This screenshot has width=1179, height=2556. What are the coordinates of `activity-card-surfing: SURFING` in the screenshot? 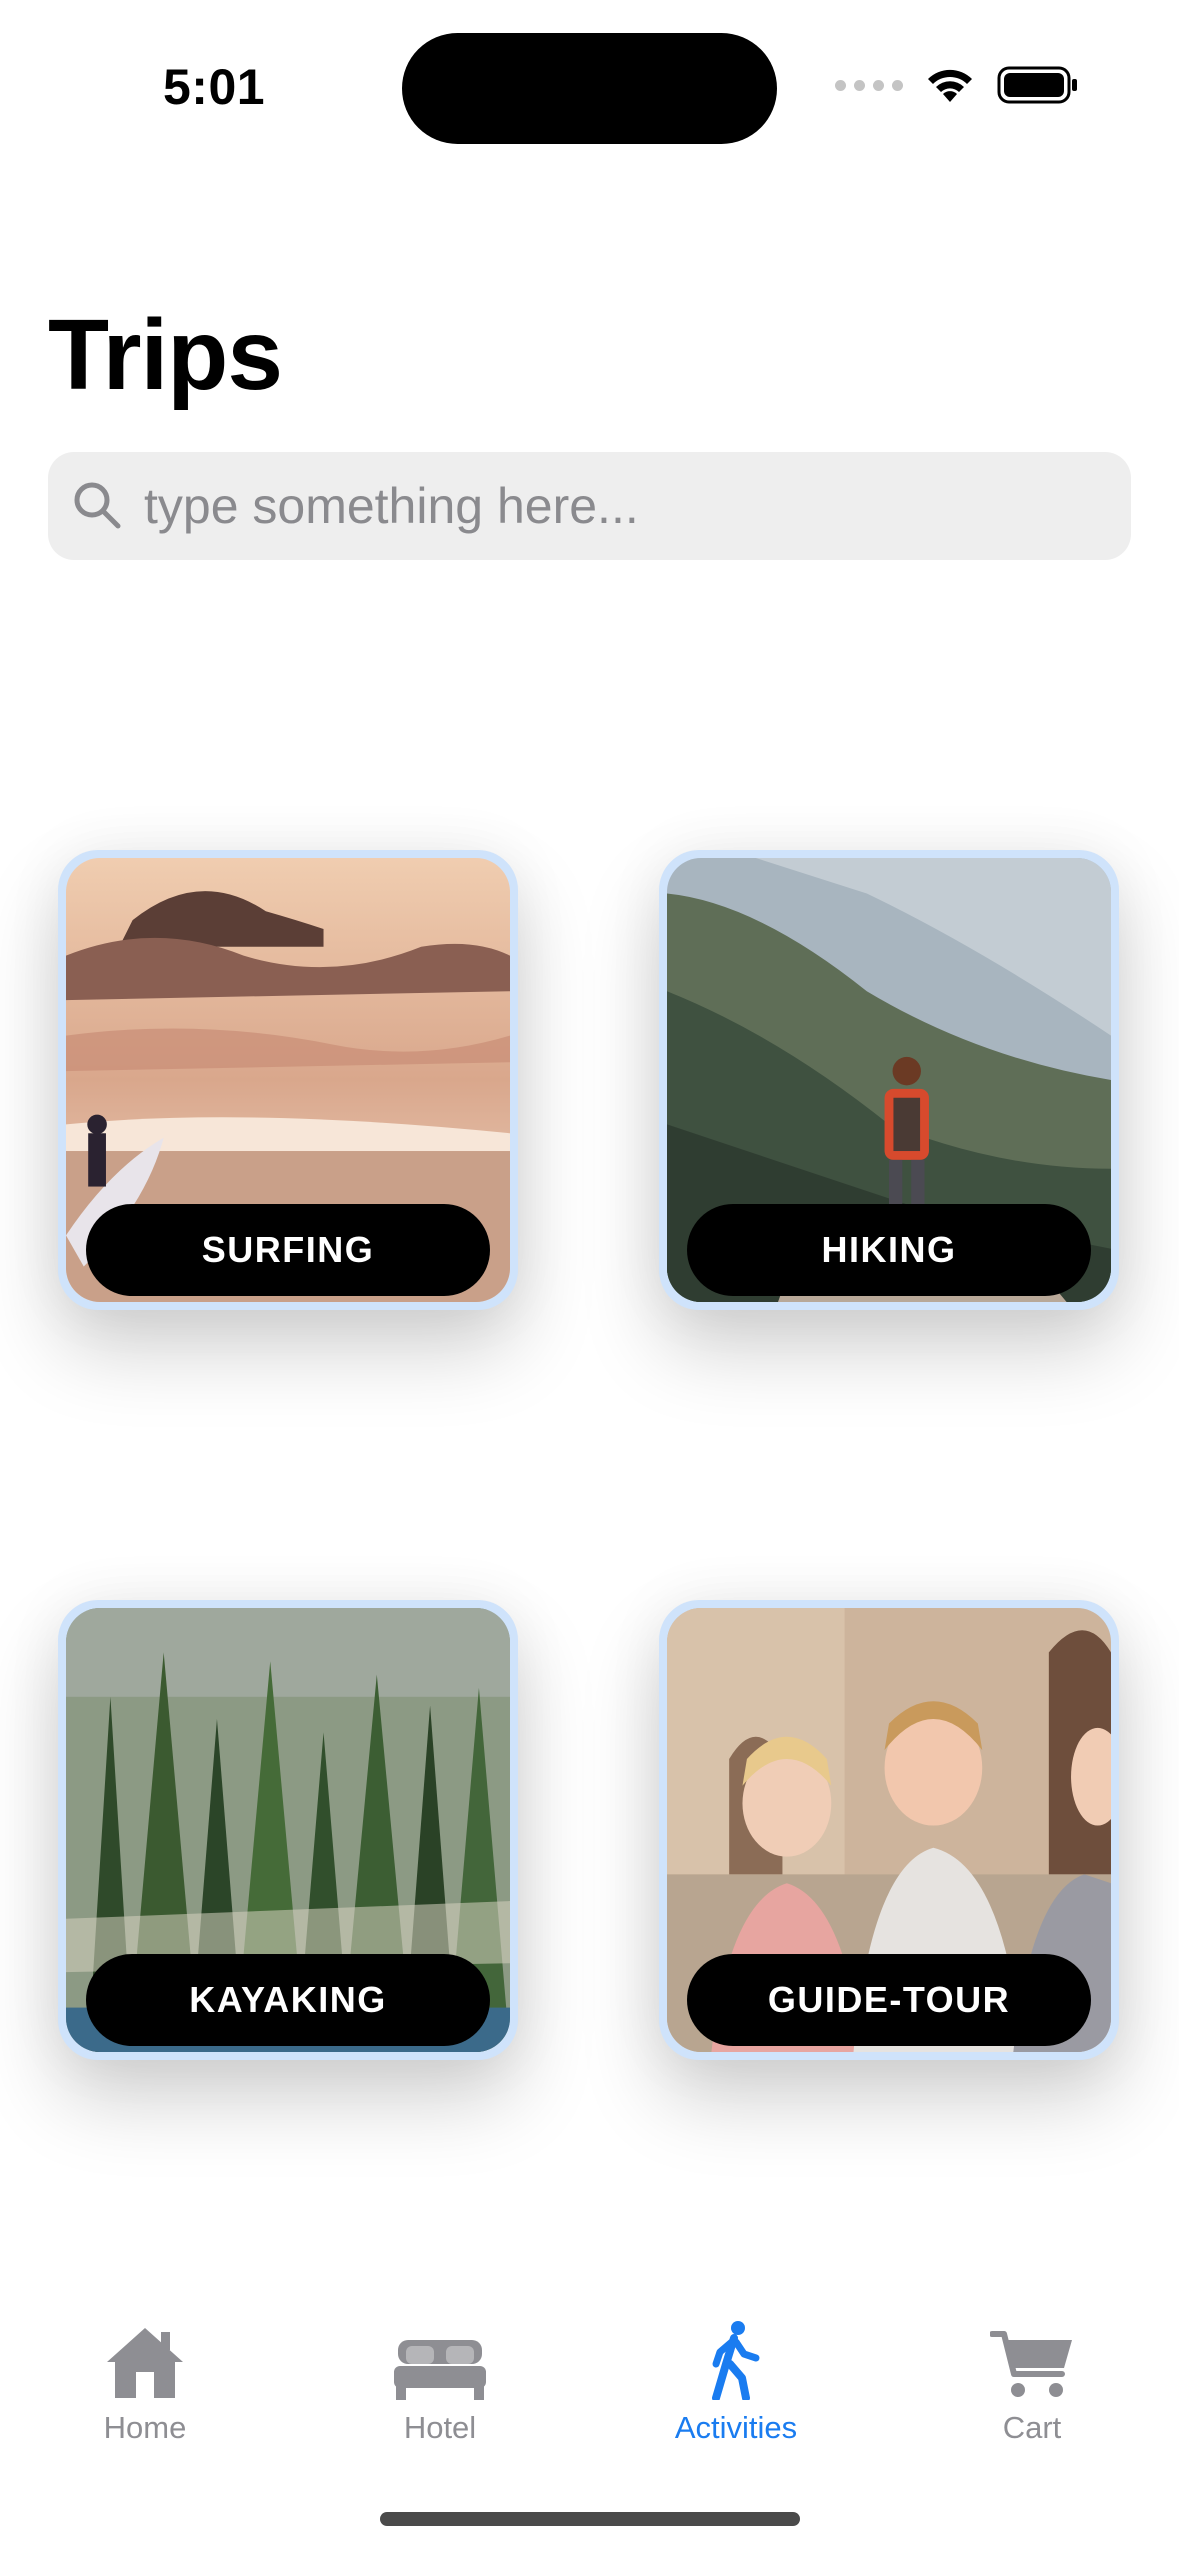 It's located at (288, 1080).